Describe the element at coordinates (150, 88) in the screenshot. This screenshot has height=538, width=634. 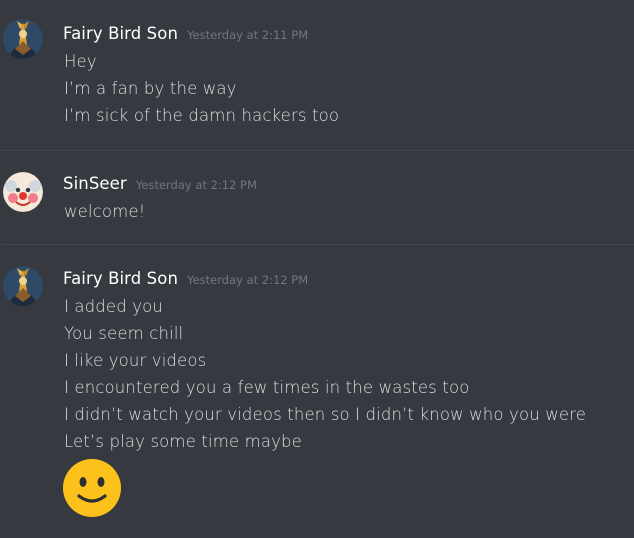
I see `message-line: I’m a fan by the way` at that location.